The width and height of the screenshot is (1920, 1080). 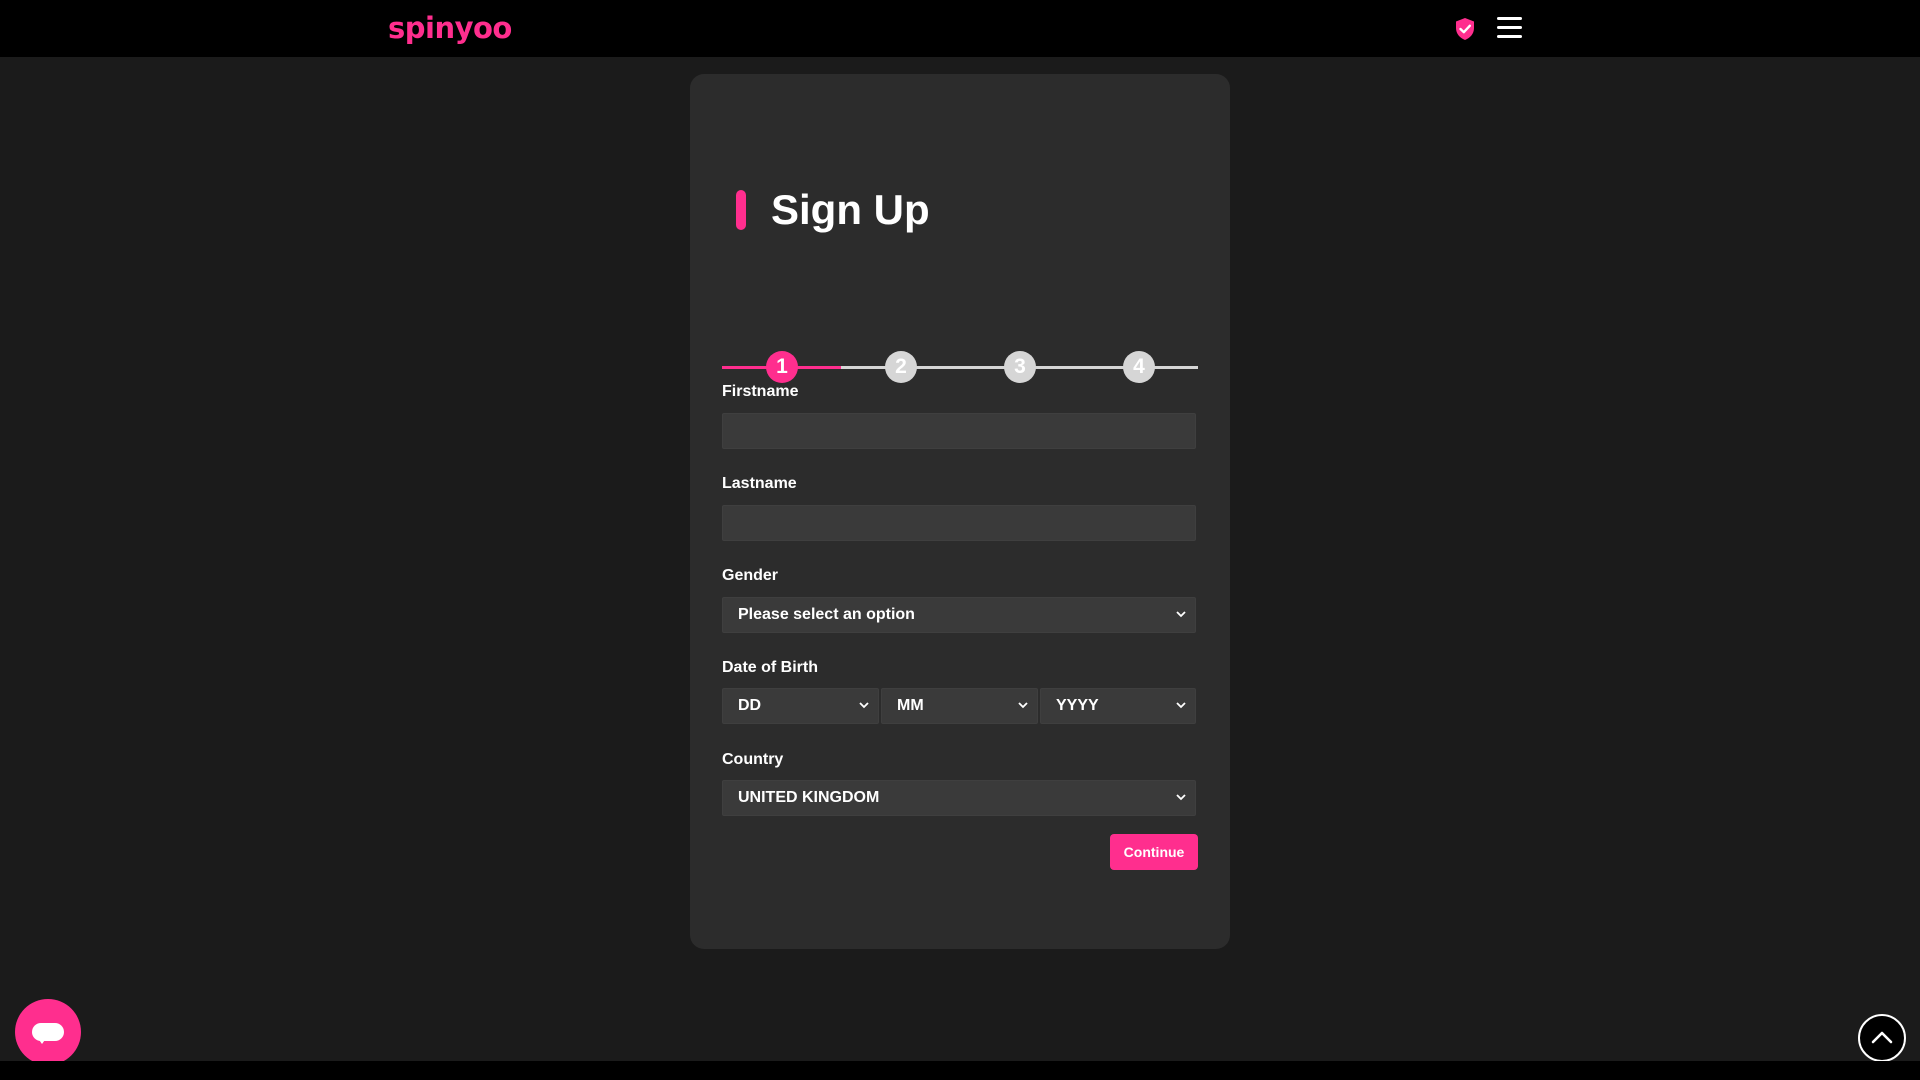 I want to click on page-title: Sign Up, so click(x=850, y=209).